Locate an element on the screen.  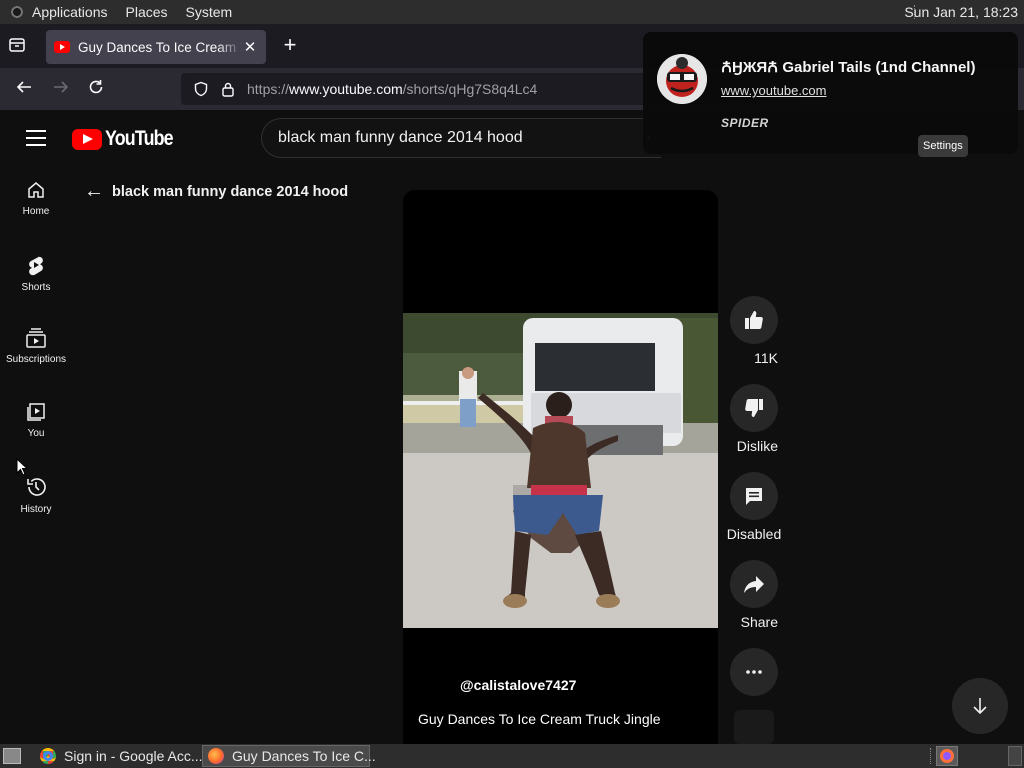
dislike-button: Dislike is located at coordinates (754, 419).